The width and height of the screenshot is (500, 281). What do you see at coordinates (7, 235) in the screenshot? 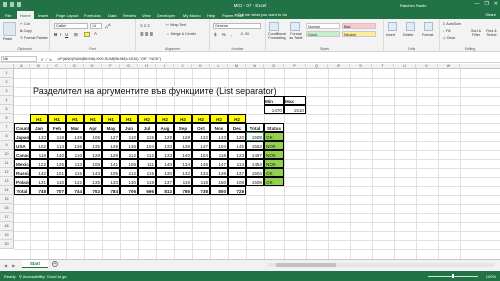
I see `row-header-19: 19` at bounding box center [7, 235].